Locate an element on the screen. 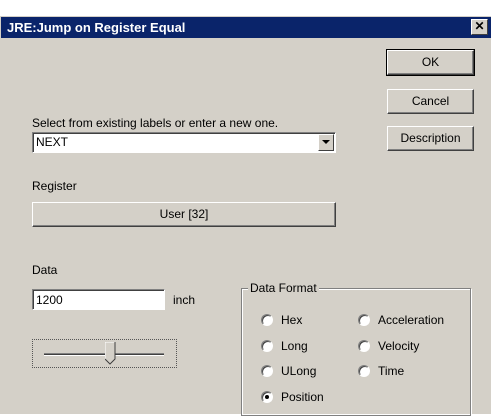  window-title: JRE:Jump on Register Equal is located at coordinates (96, 27).